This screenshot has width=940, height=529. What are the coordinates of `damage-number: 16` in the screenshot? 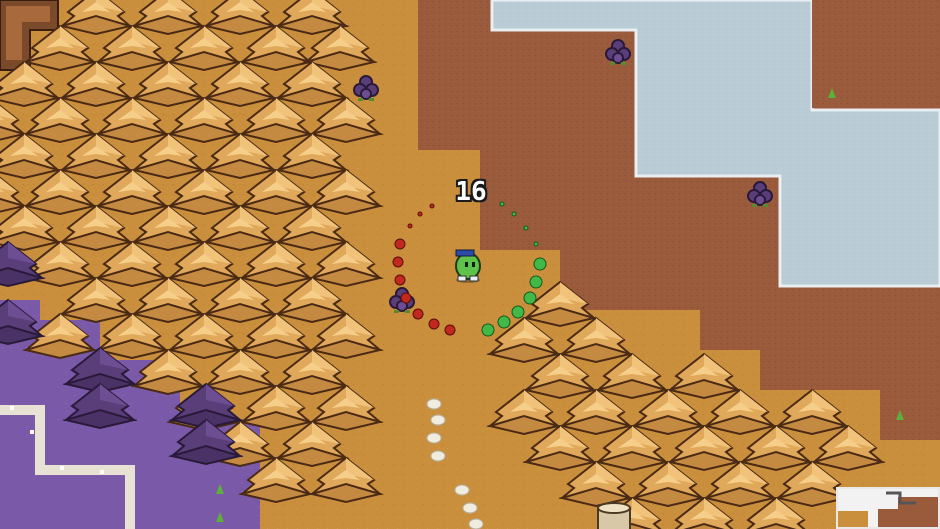 It's located at (471, 192).